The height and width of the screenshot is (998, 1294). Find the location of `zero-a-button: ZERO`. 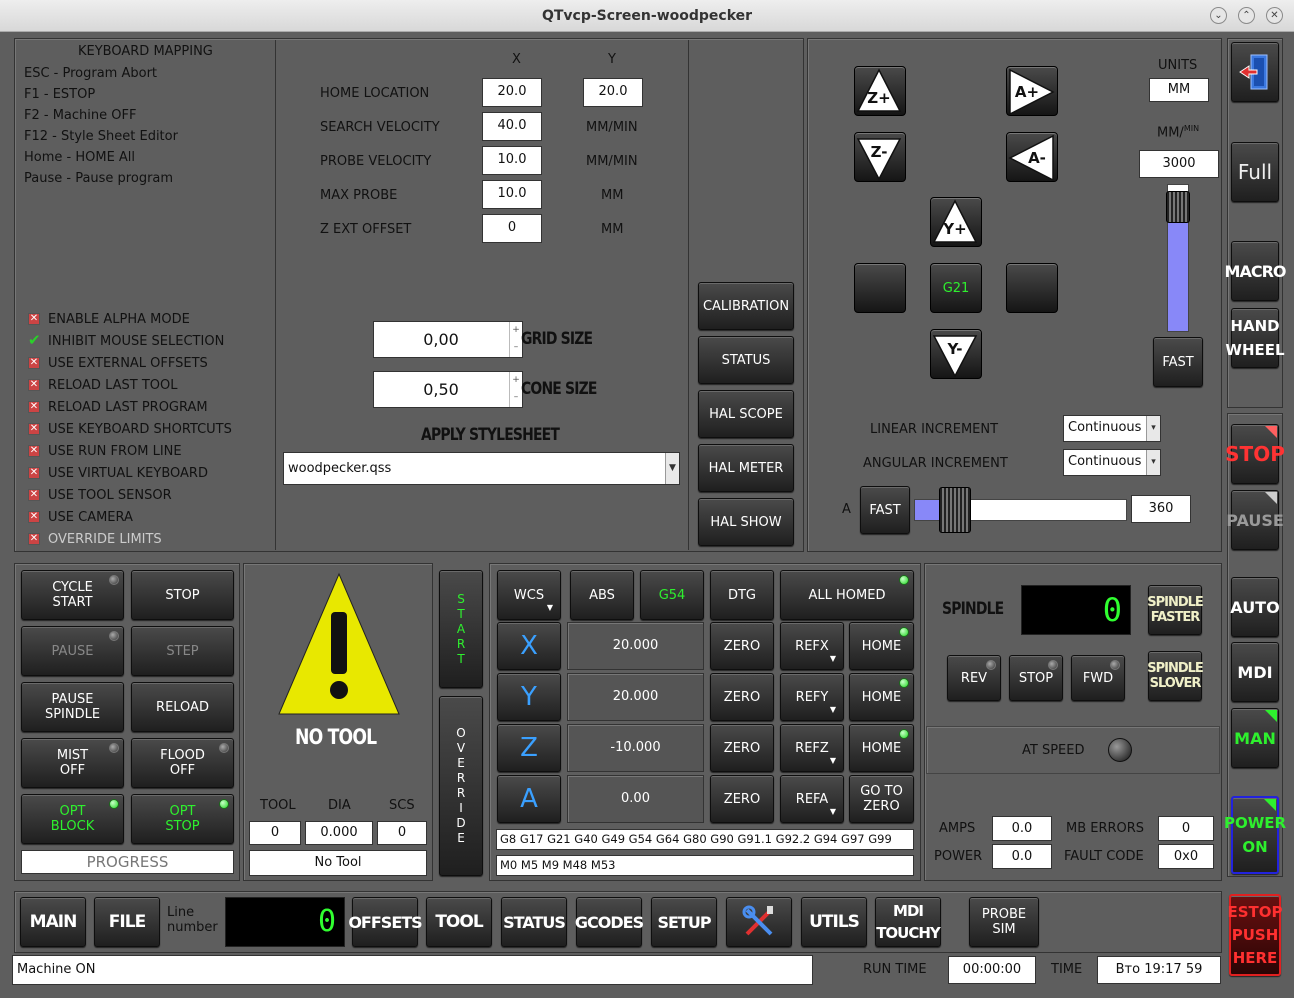

zero-a-button: ZERO is located at coordinates (742, 799).